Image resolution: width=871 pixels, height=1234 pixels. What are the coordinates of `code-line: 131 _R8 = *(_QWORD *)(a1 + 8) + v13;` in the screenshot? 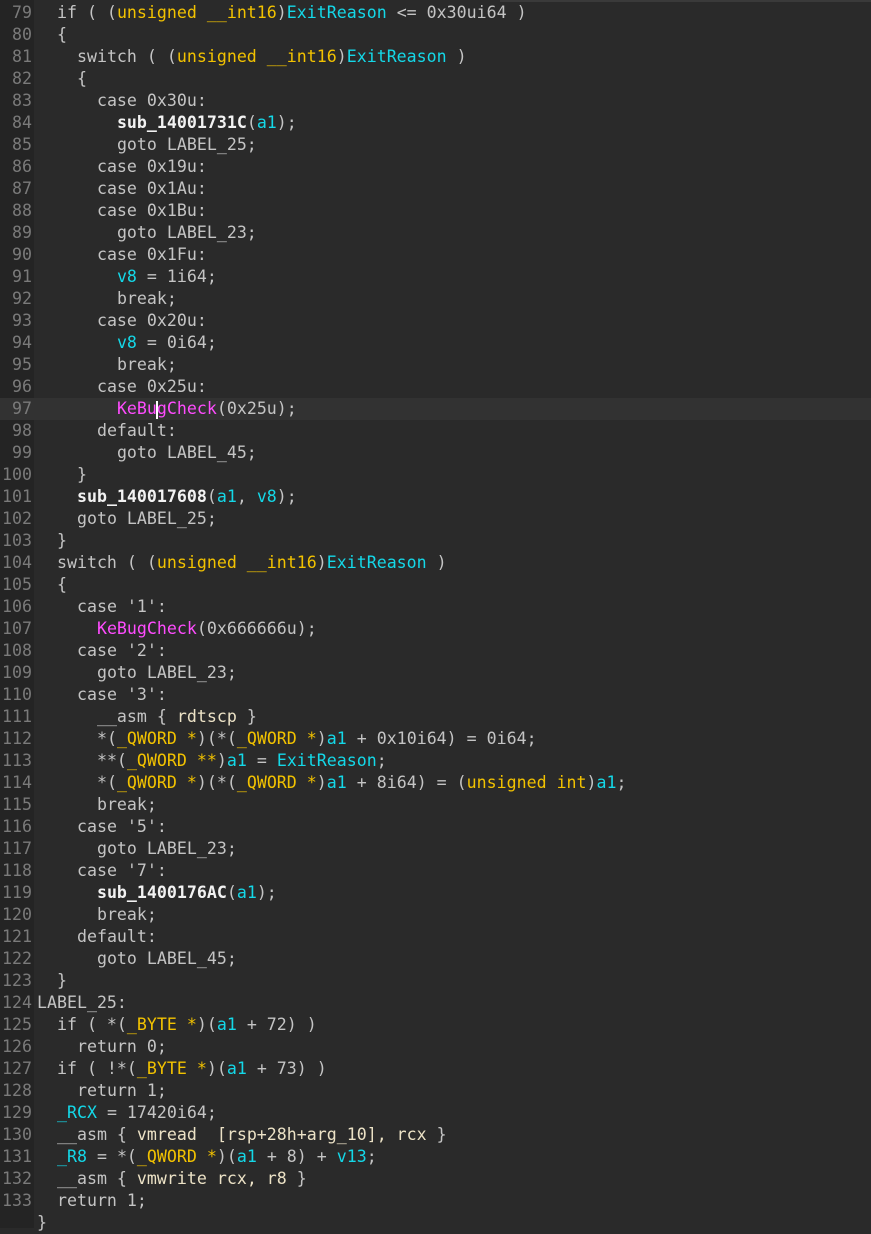 It's located at (435, 1157).